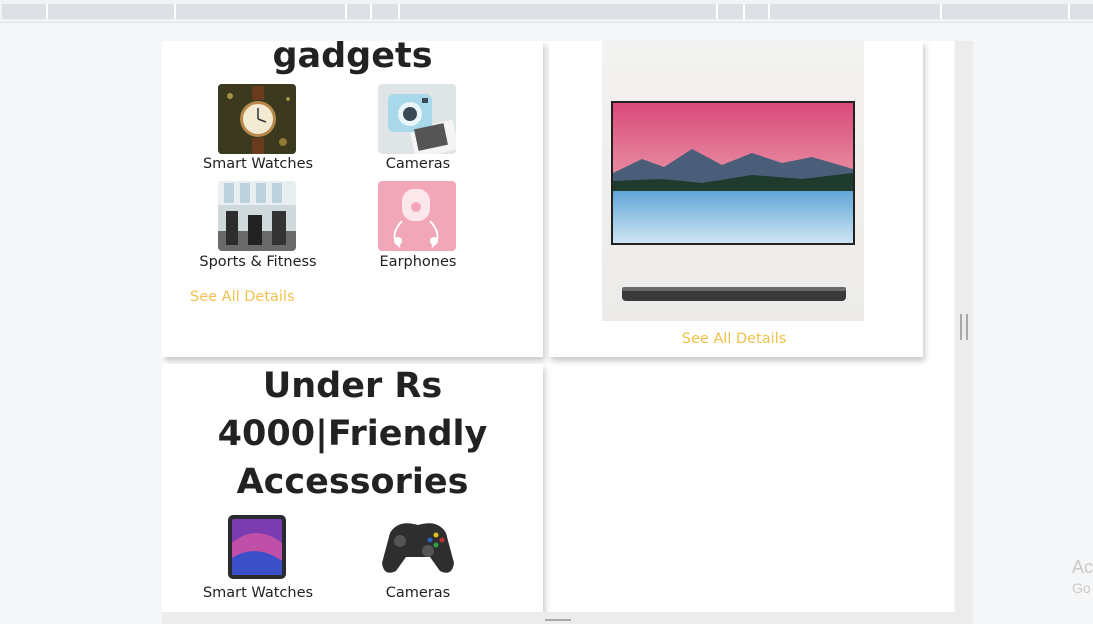  I want to click on horizontal-scroll-grip, so click(558, 620).